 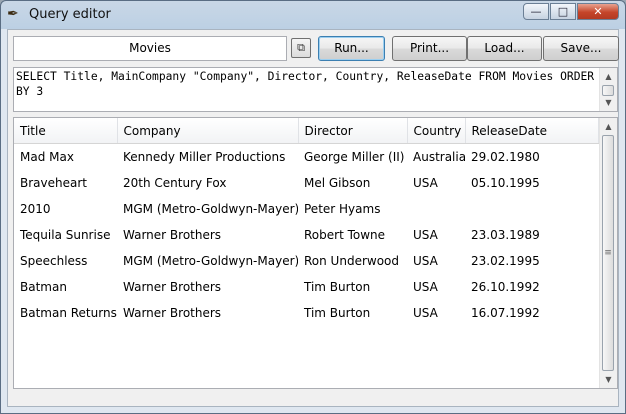 What do you see at coordinates (65, 313) in the screenshot?
I see `table-cell: Batman Returns` at bounding box center [65, 313].